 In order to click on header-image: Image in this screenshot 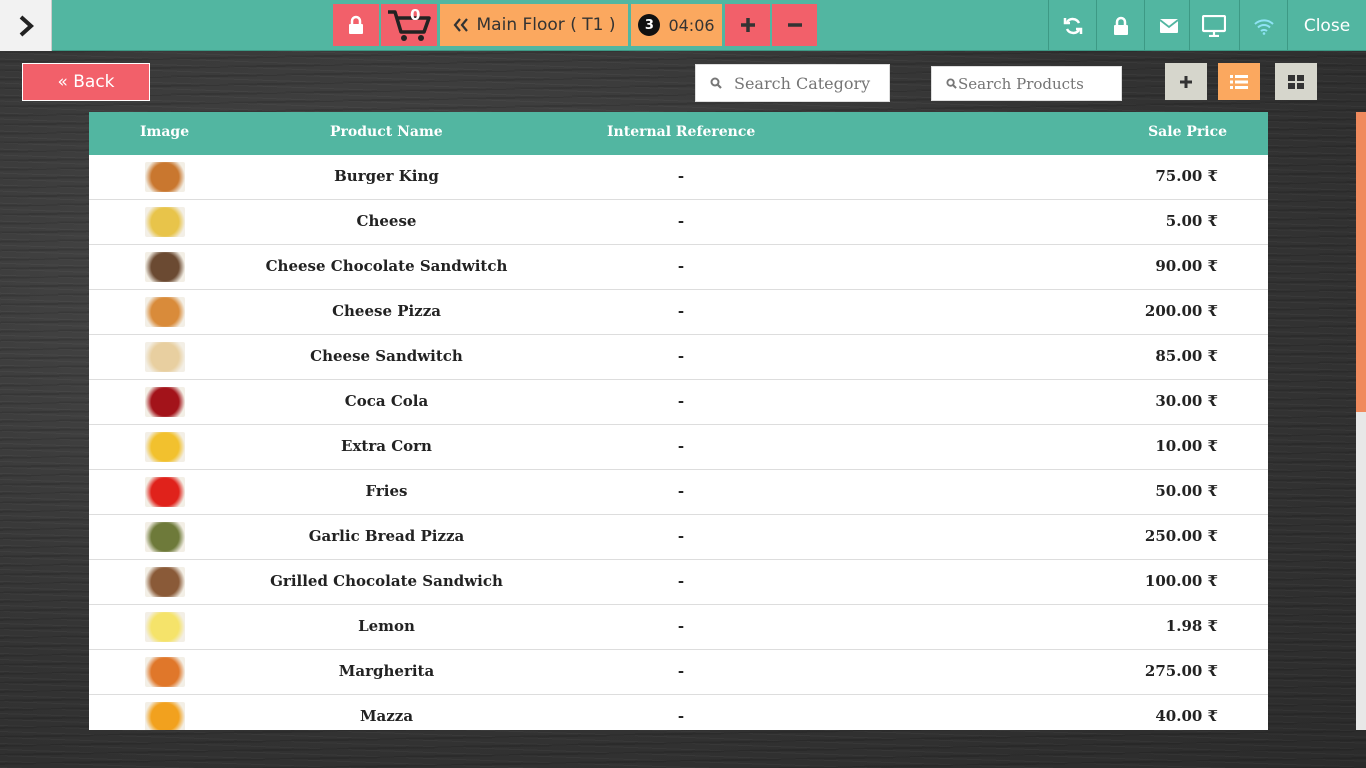, I will do `click(165, 132)`.